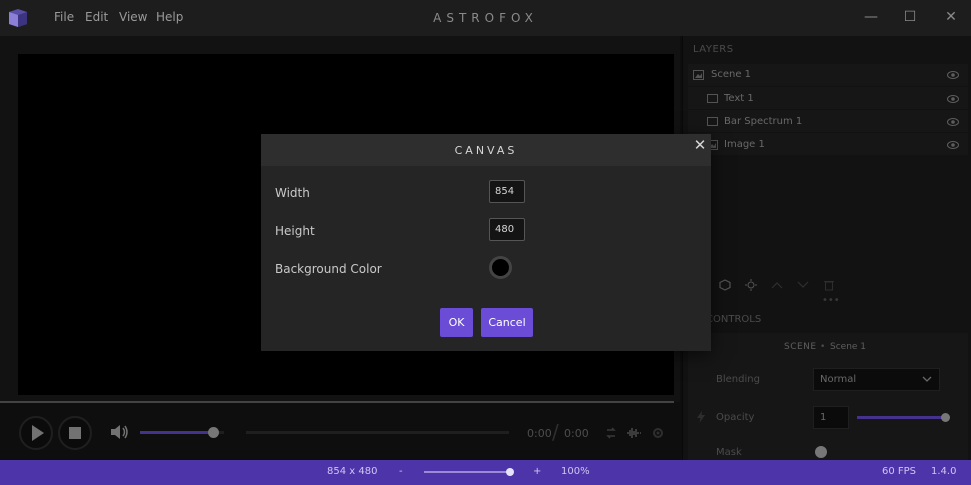  I want to click on width-label: Width, so click(292, 193).